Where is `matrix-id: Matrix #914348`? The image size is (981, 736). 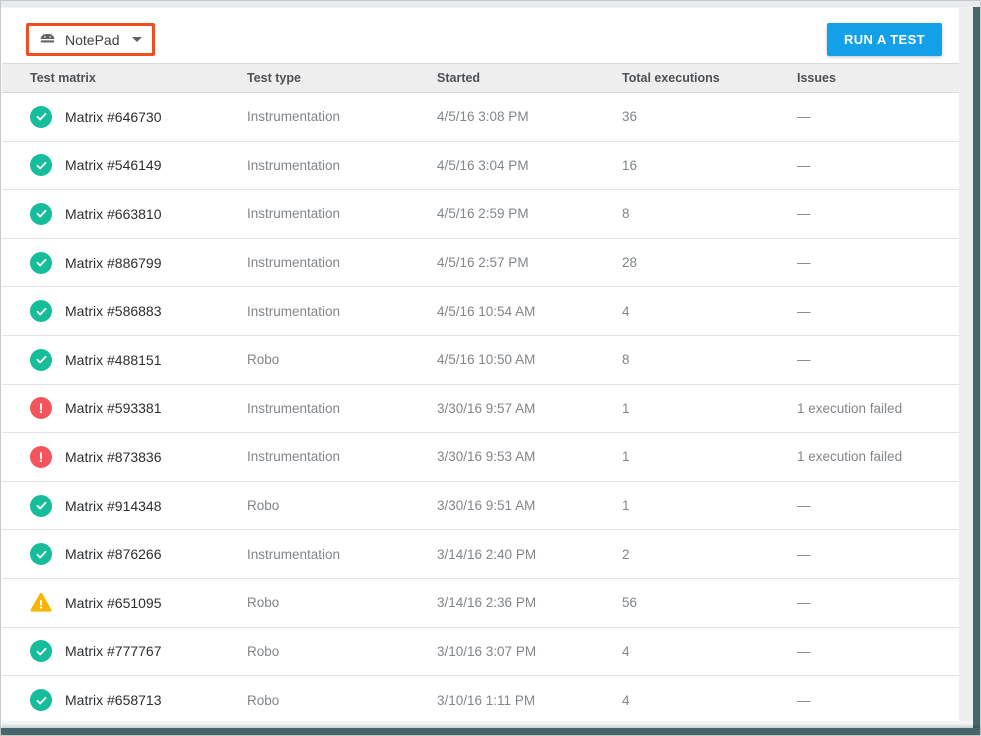
matrix-id: Matrix #914348 is located at coordinates (113, 505).